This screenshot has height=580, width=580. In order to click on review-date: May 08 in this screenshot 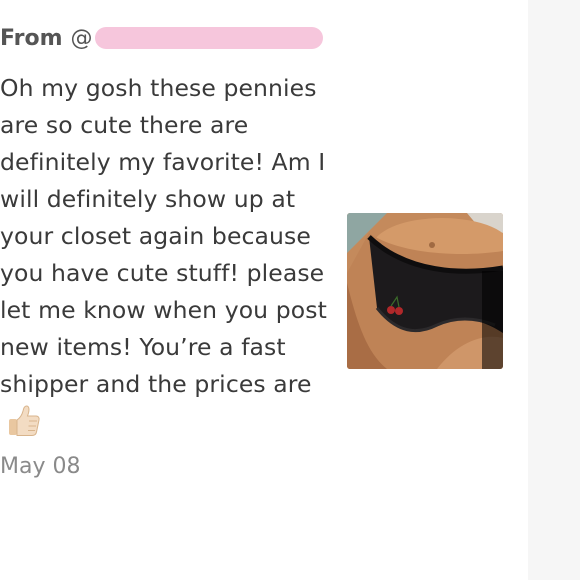, I will do `click(40, 466)`.